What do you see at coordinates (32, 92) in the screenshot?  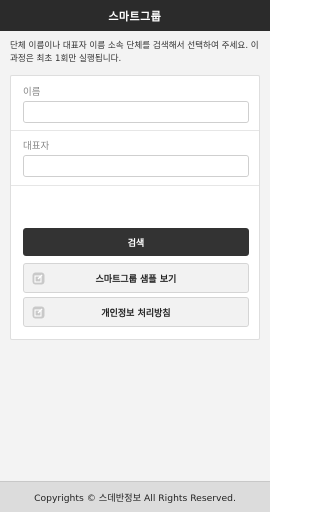 I see `name-label: 이름` at bounding box center [32, 92].